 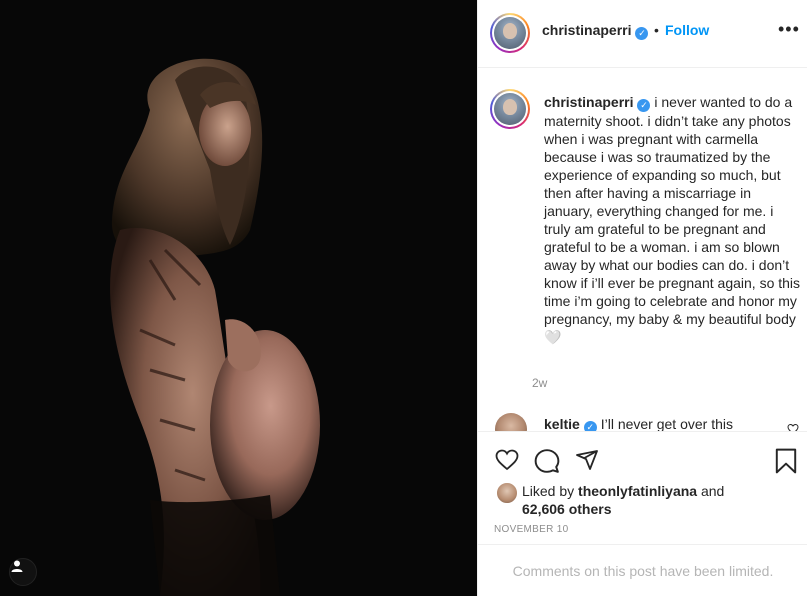 I want to click on author-username-link: christinaperri ✓, so click(x=595, y=31).